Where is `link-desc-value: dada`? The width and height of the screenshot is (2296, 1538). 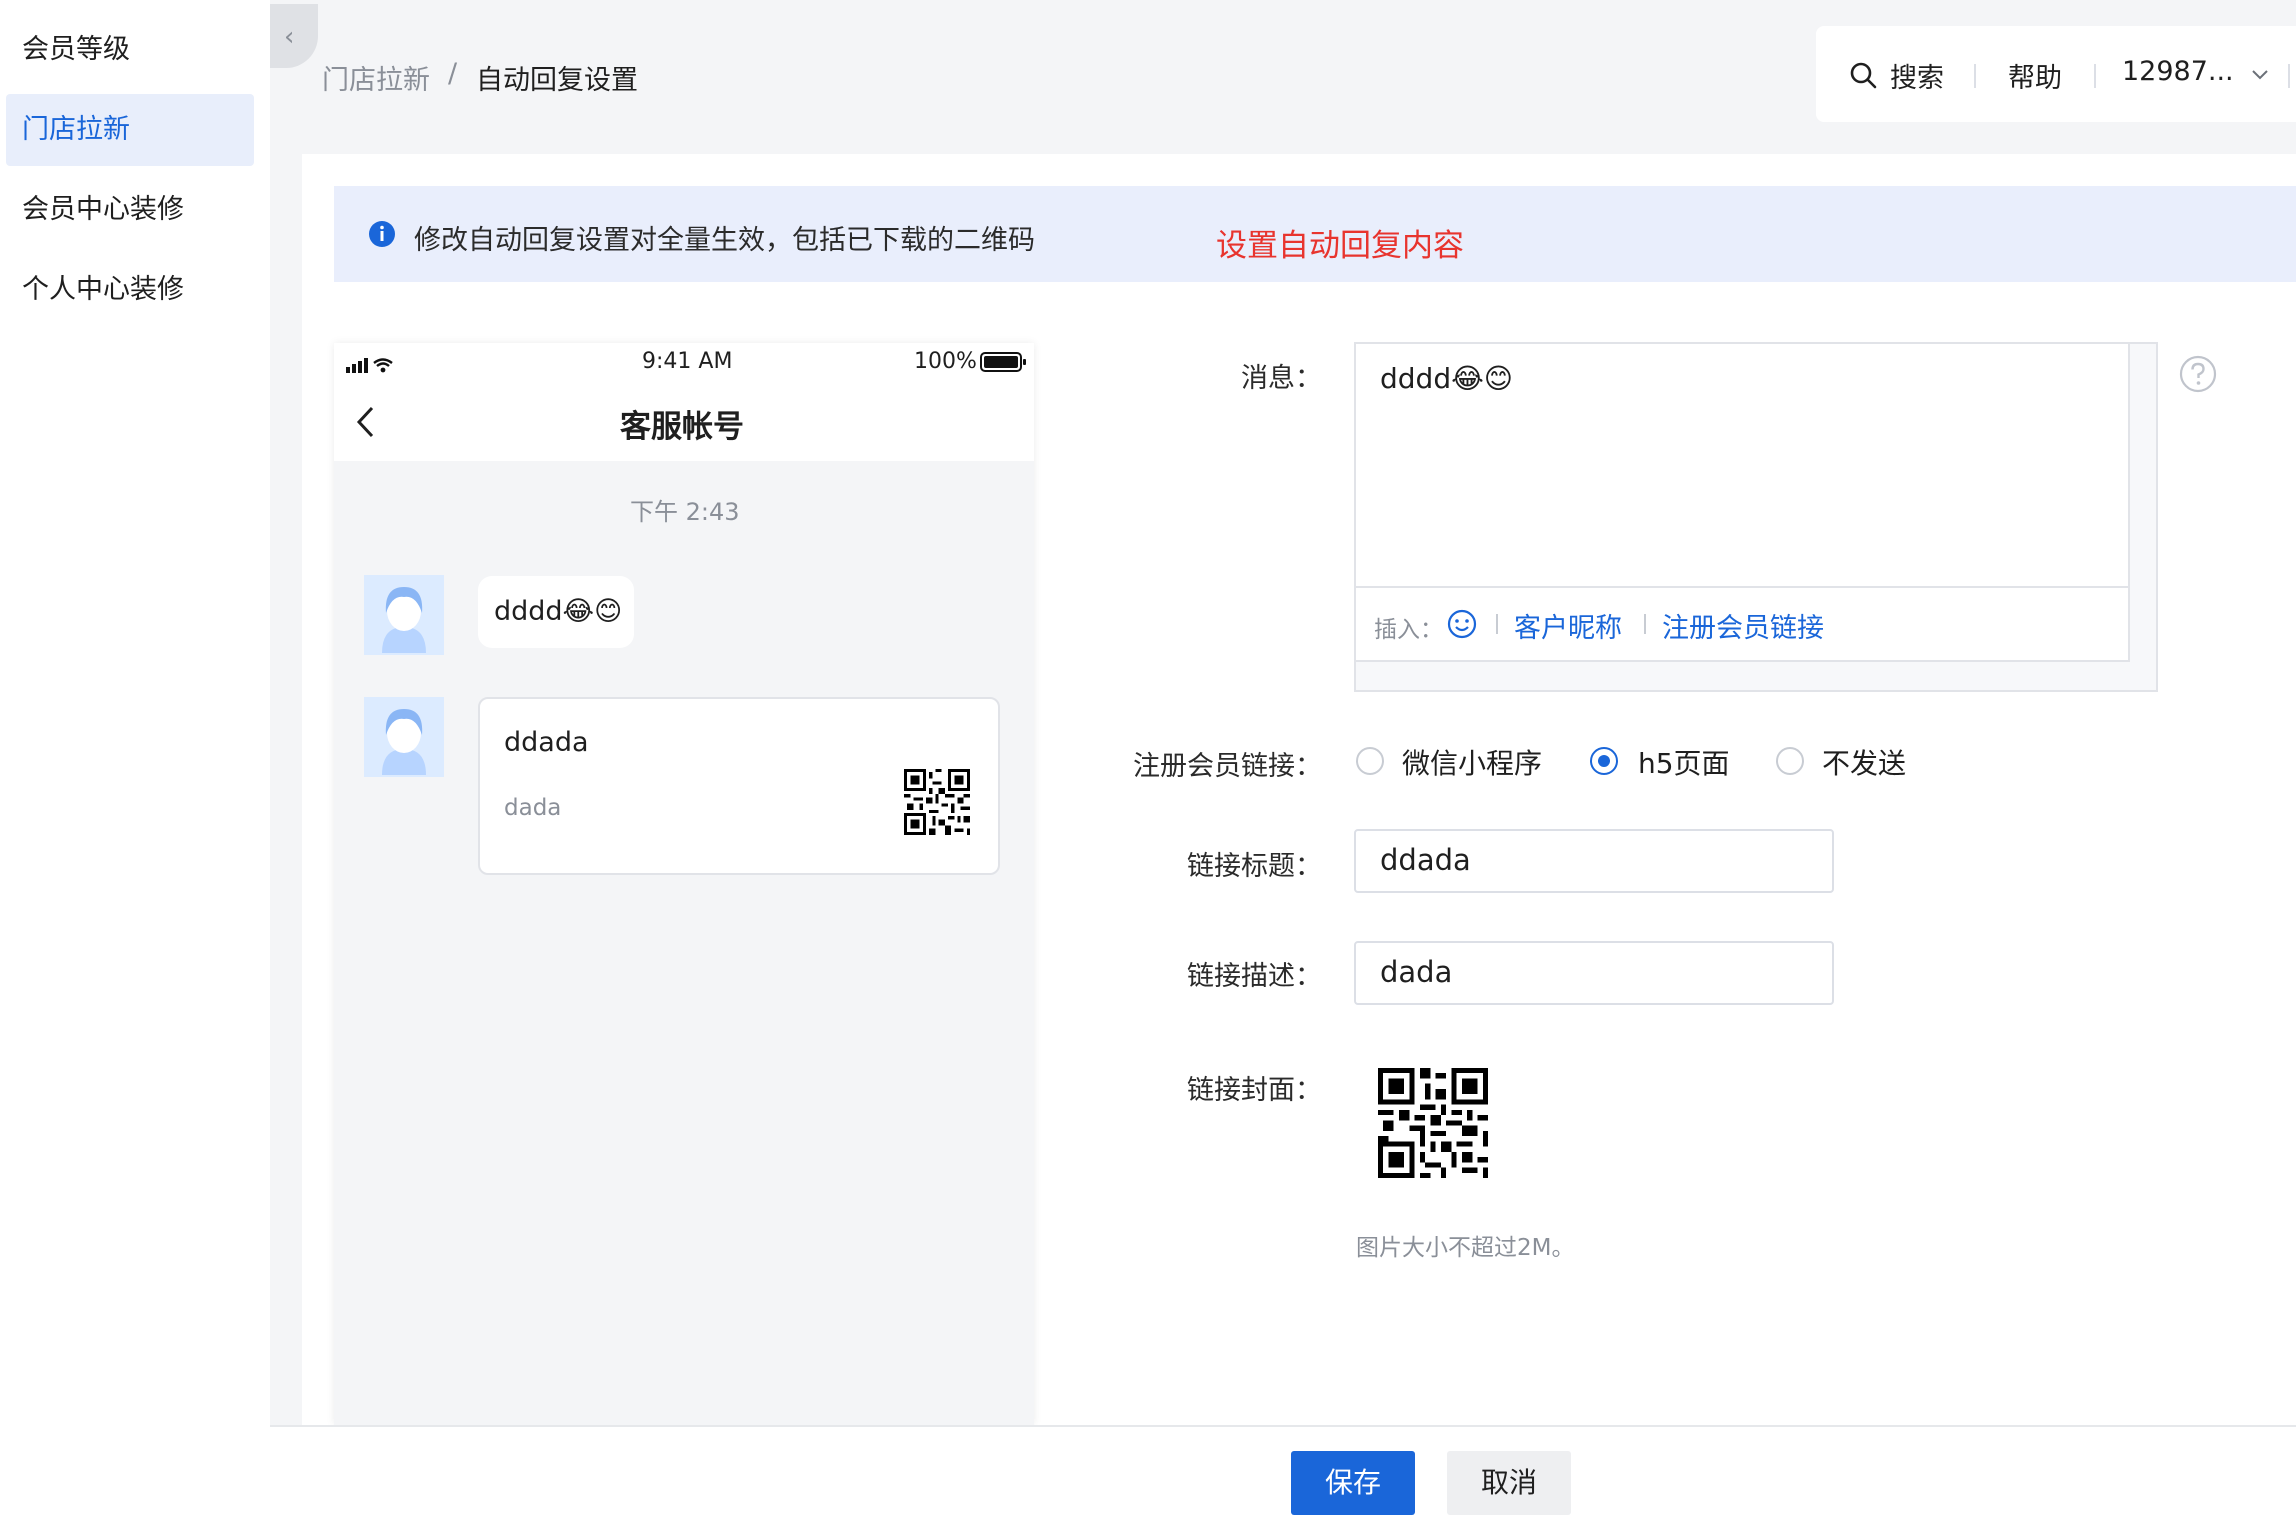
link-desc-value: dada is located at coordinates (1416, 972).